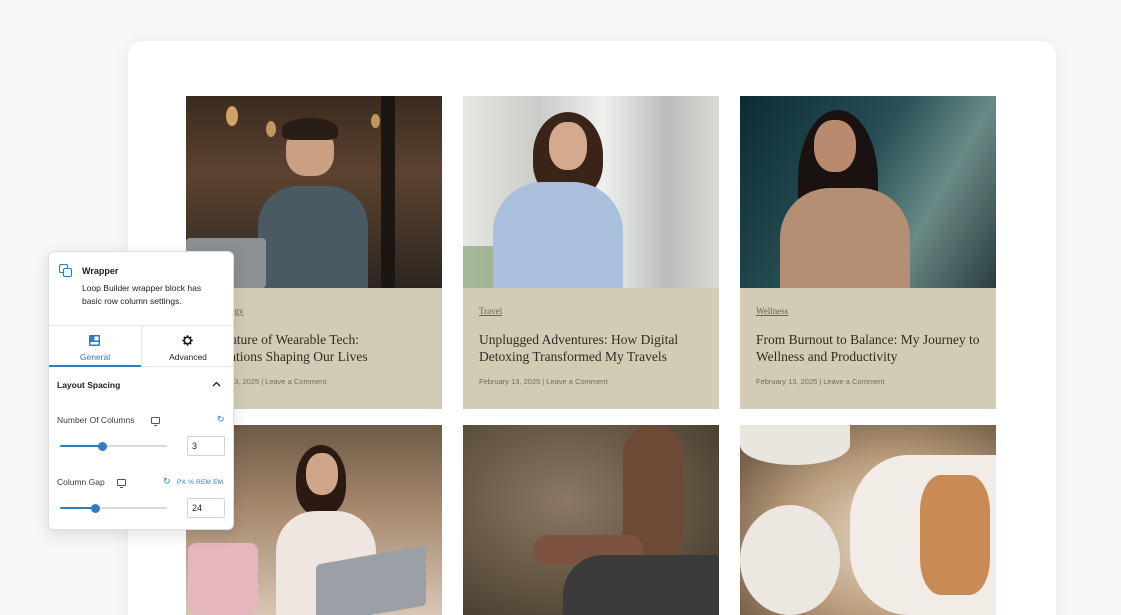 This screenshot has width=1121, height=615. What do you see at coordinates (188, 357) in the screenshot?
I see `tab-label: Advanced` at bounding box center [188, 357].